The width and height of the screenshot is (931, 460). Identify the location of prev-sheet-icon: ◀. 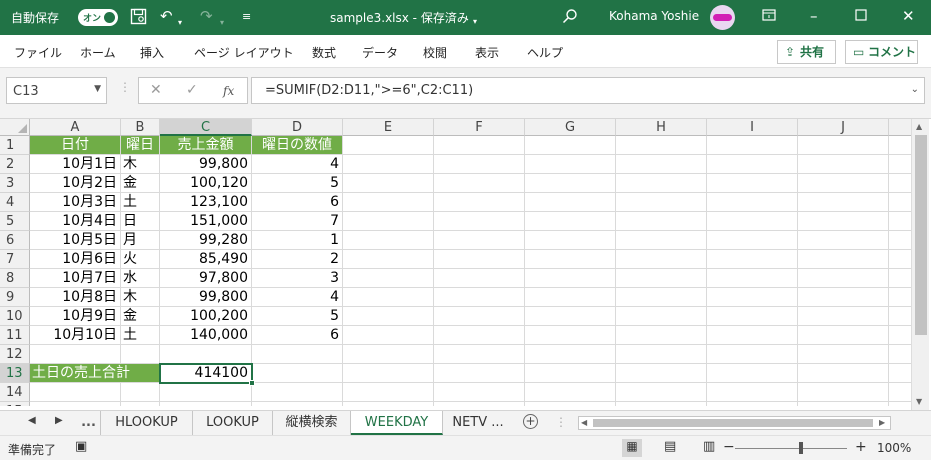
(32, 420).